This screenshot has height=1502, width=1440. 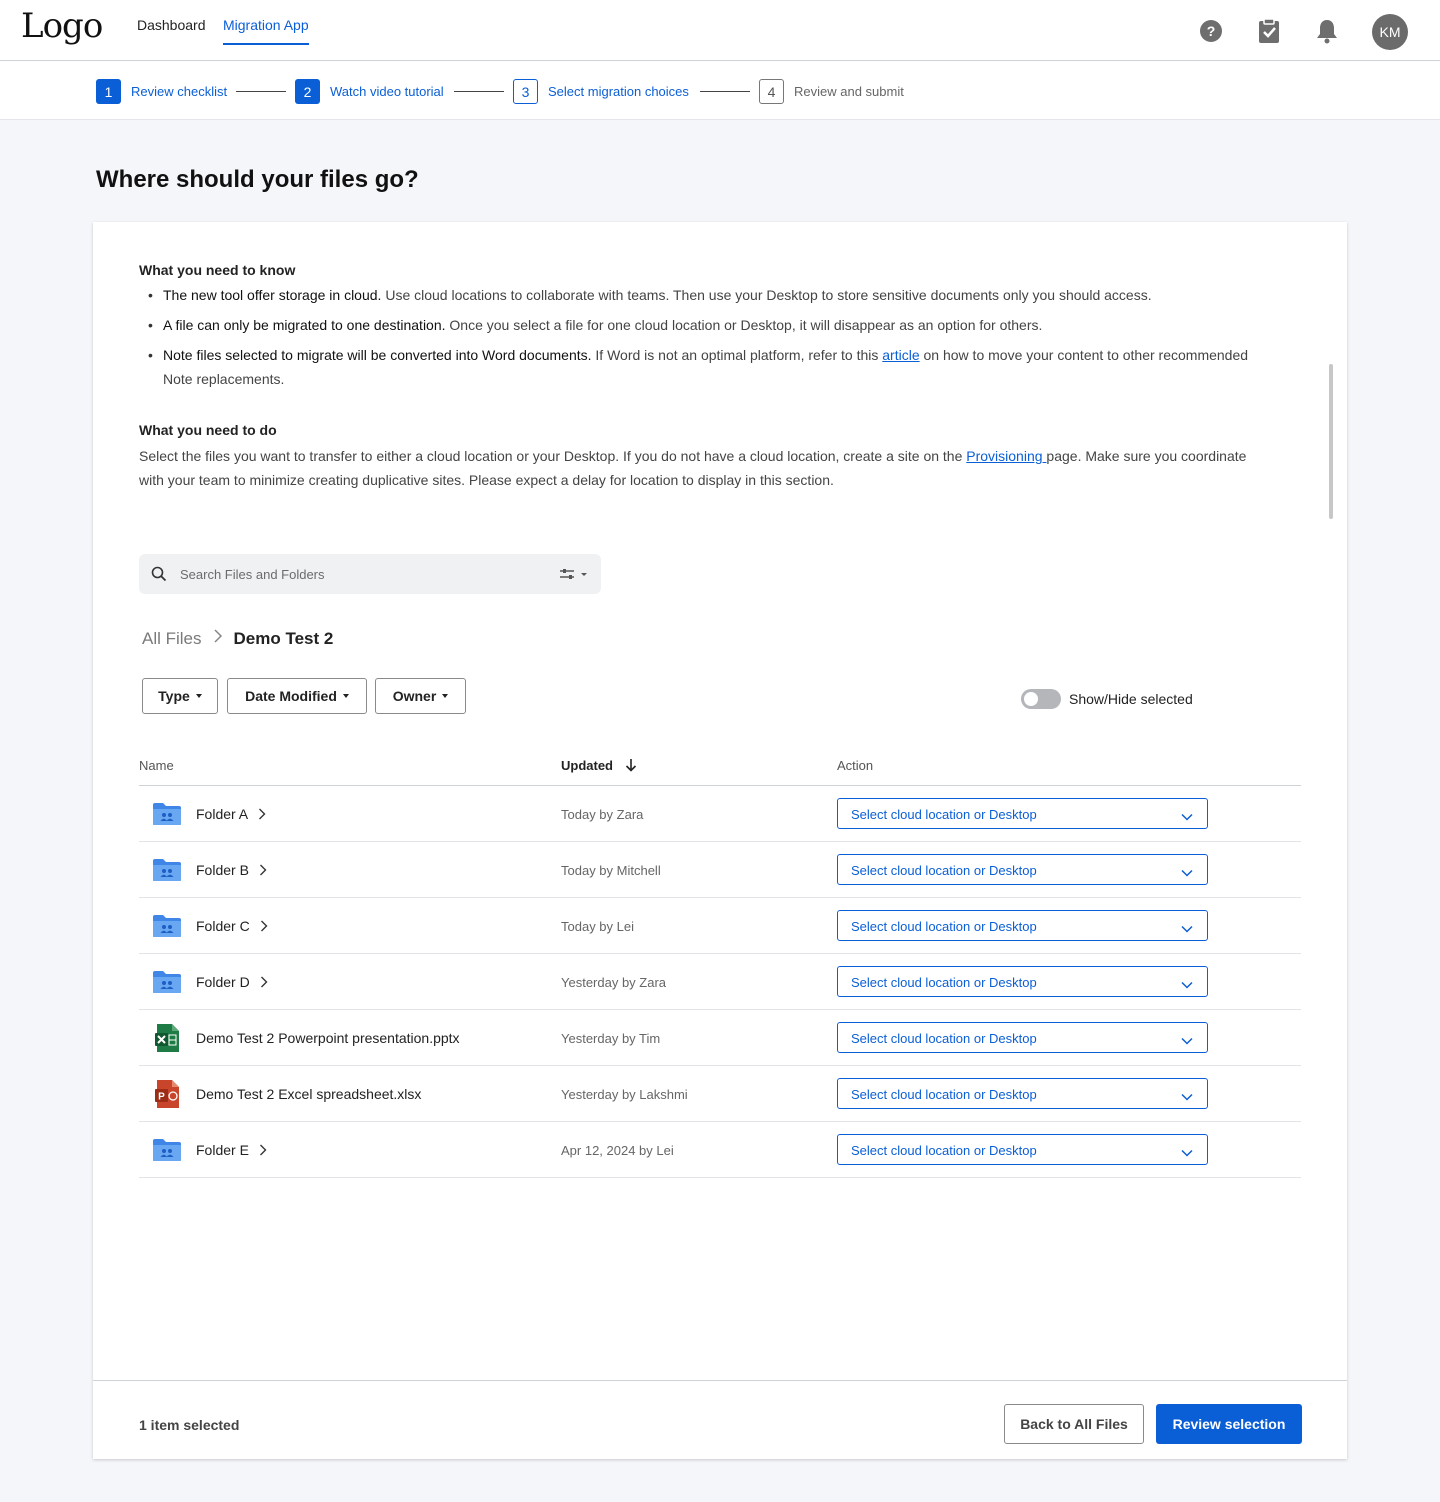 I want to click on step-number: 4, so click(x=771, y=91).